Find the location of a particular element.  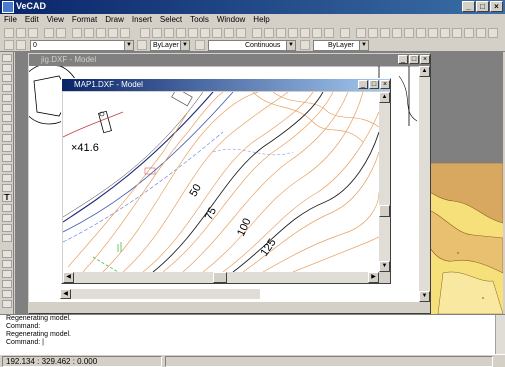

pan-icon is located at coordinates (125, 33).